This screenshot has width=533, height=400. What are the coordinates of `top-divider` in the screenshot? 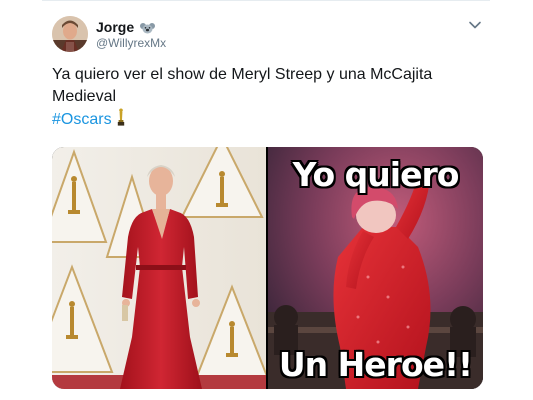 It's located at (266, 0).